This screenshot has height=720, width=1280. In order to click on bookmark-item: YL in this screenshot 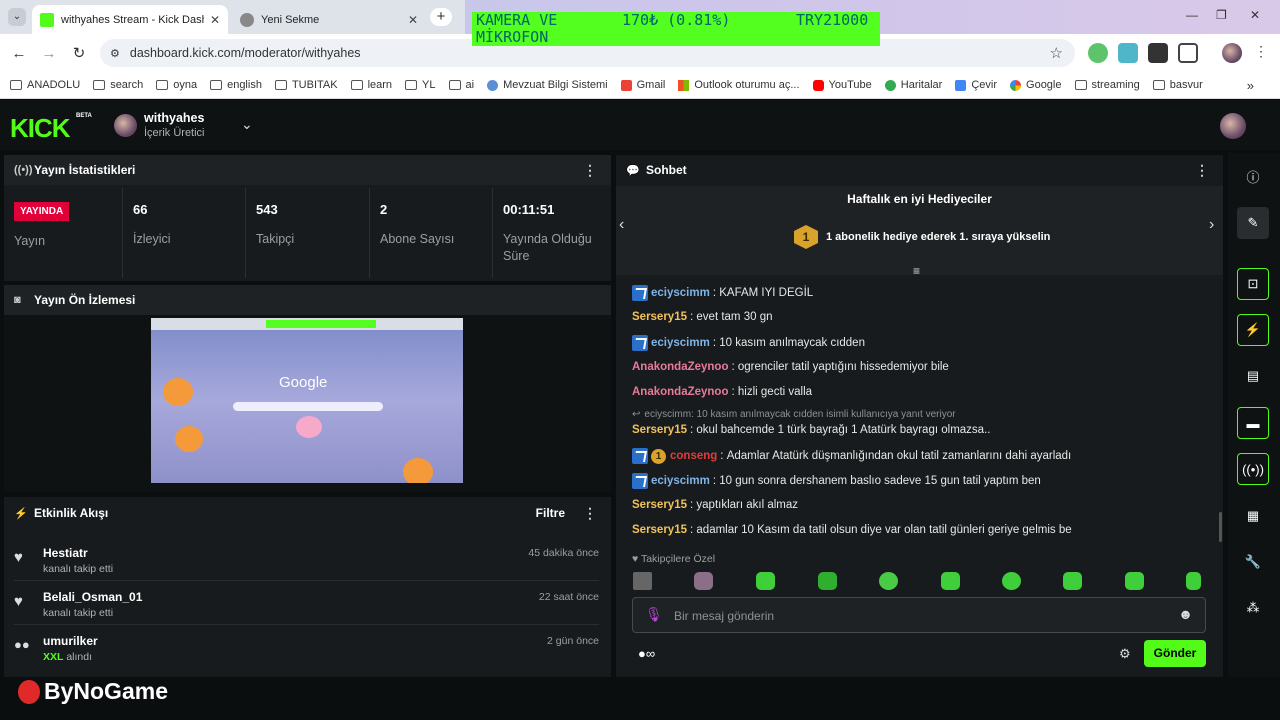, I will do `click(420, 85)`.